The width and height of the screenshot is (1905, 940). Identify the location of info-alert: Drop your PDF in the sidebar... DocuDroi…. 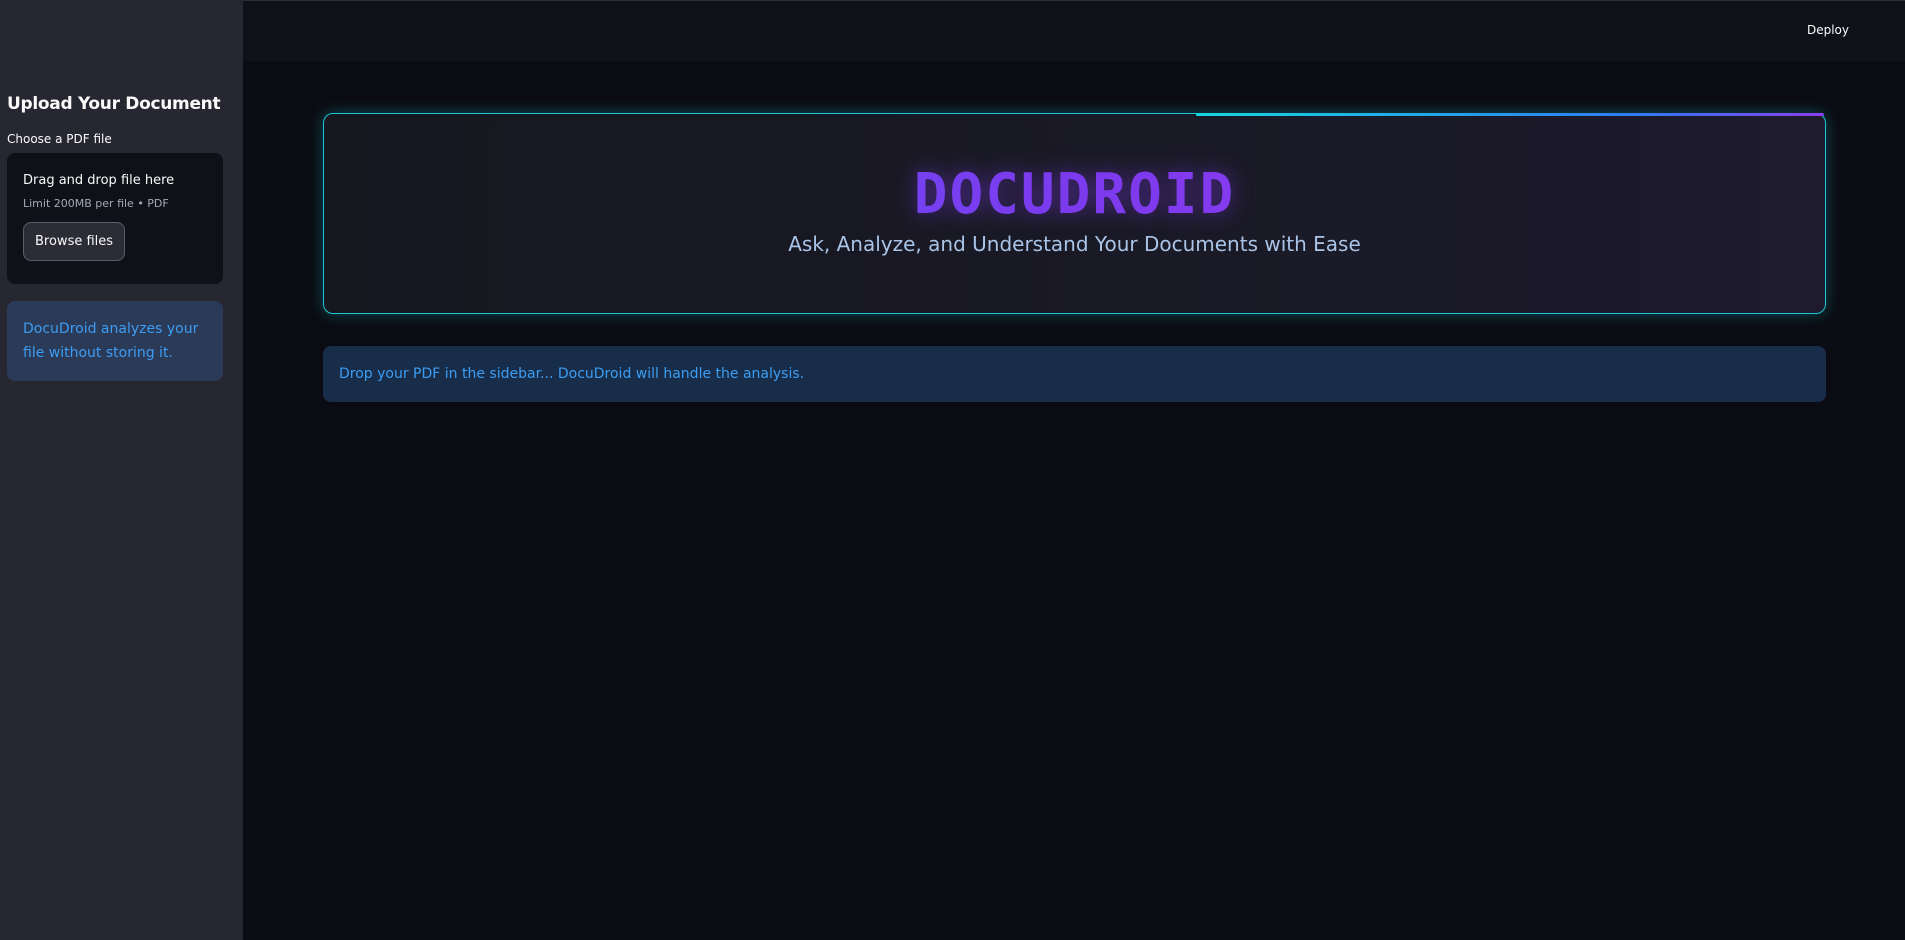
(1074, 374).